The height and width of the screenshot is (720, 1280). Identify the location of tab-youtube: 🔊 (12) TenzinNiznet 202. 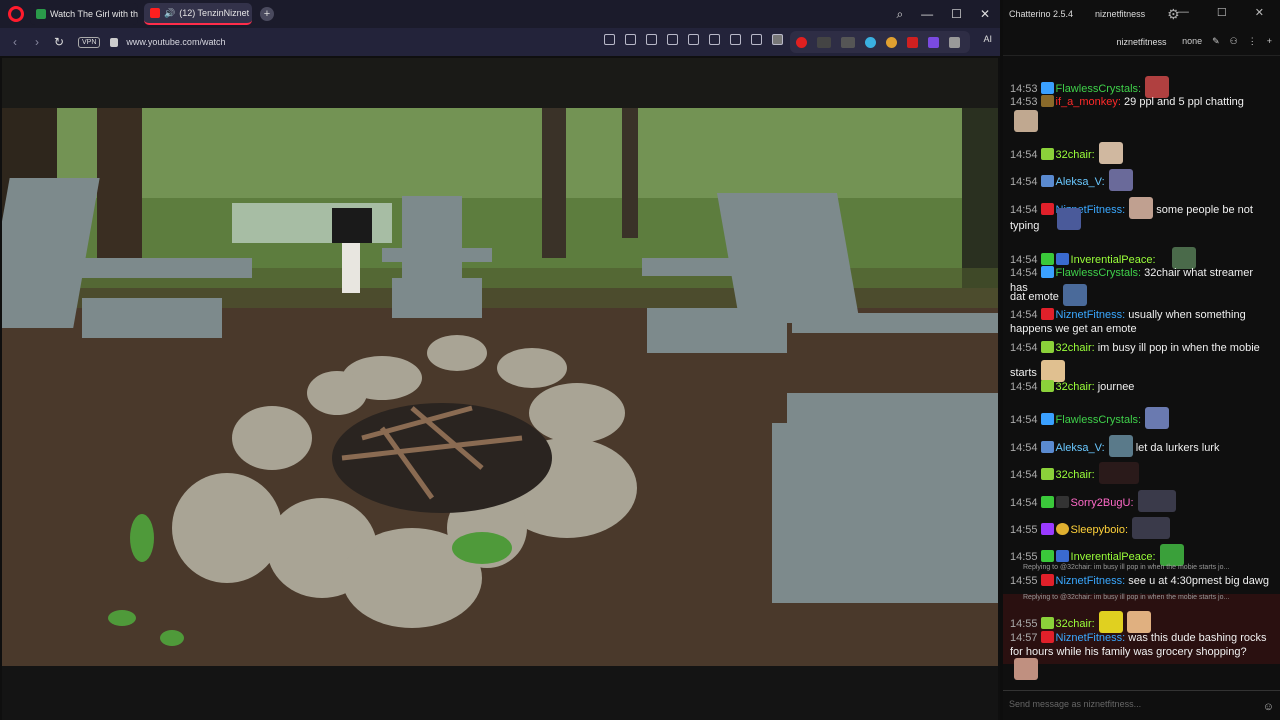
(198, 14).